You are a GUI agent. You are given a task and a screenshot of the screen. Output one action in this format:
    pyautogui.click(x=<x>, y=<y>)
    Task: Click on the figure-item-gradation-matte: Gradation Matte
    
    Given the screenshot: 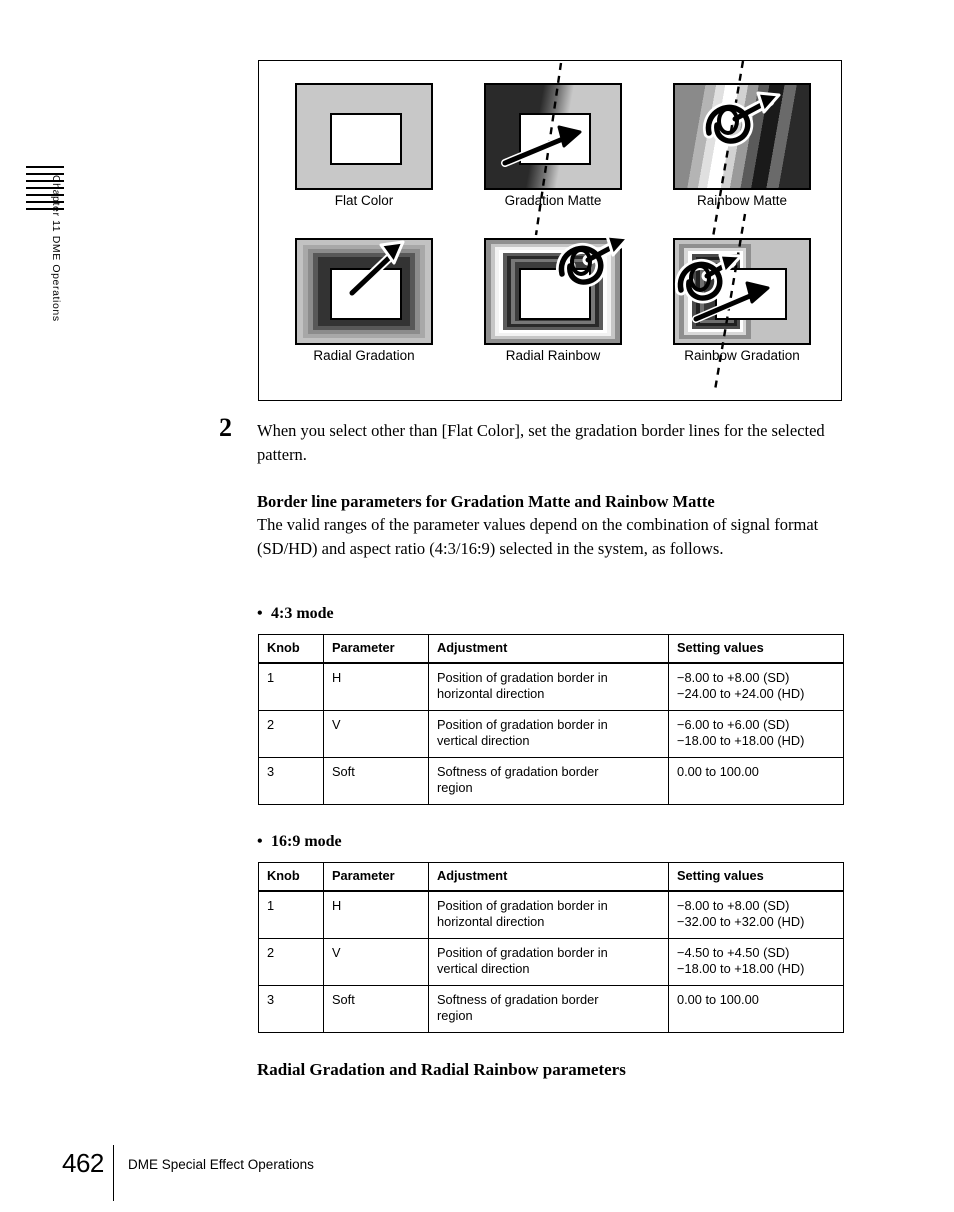 What is the action you would take?
    pyautogui.click(x=553, y=152)
    